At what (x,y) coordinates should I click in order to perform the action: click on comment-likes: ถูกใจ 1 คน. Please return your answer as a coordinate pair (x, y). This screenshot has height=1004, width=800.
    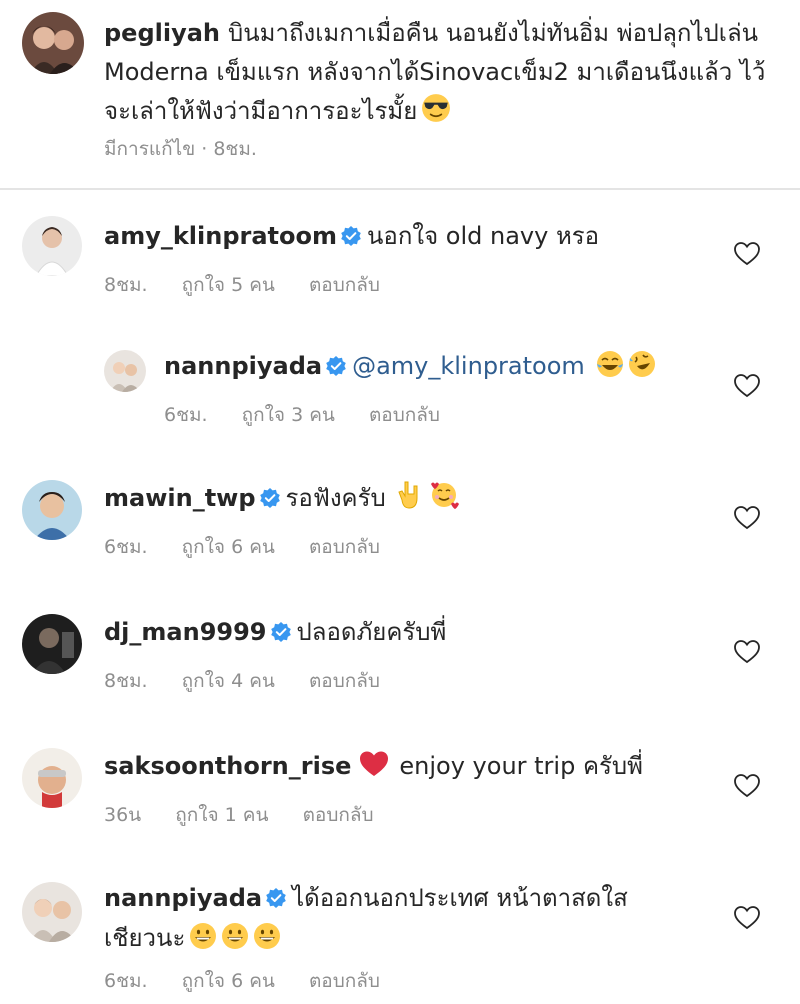
    Looking at the image, I should click on (221, 815).